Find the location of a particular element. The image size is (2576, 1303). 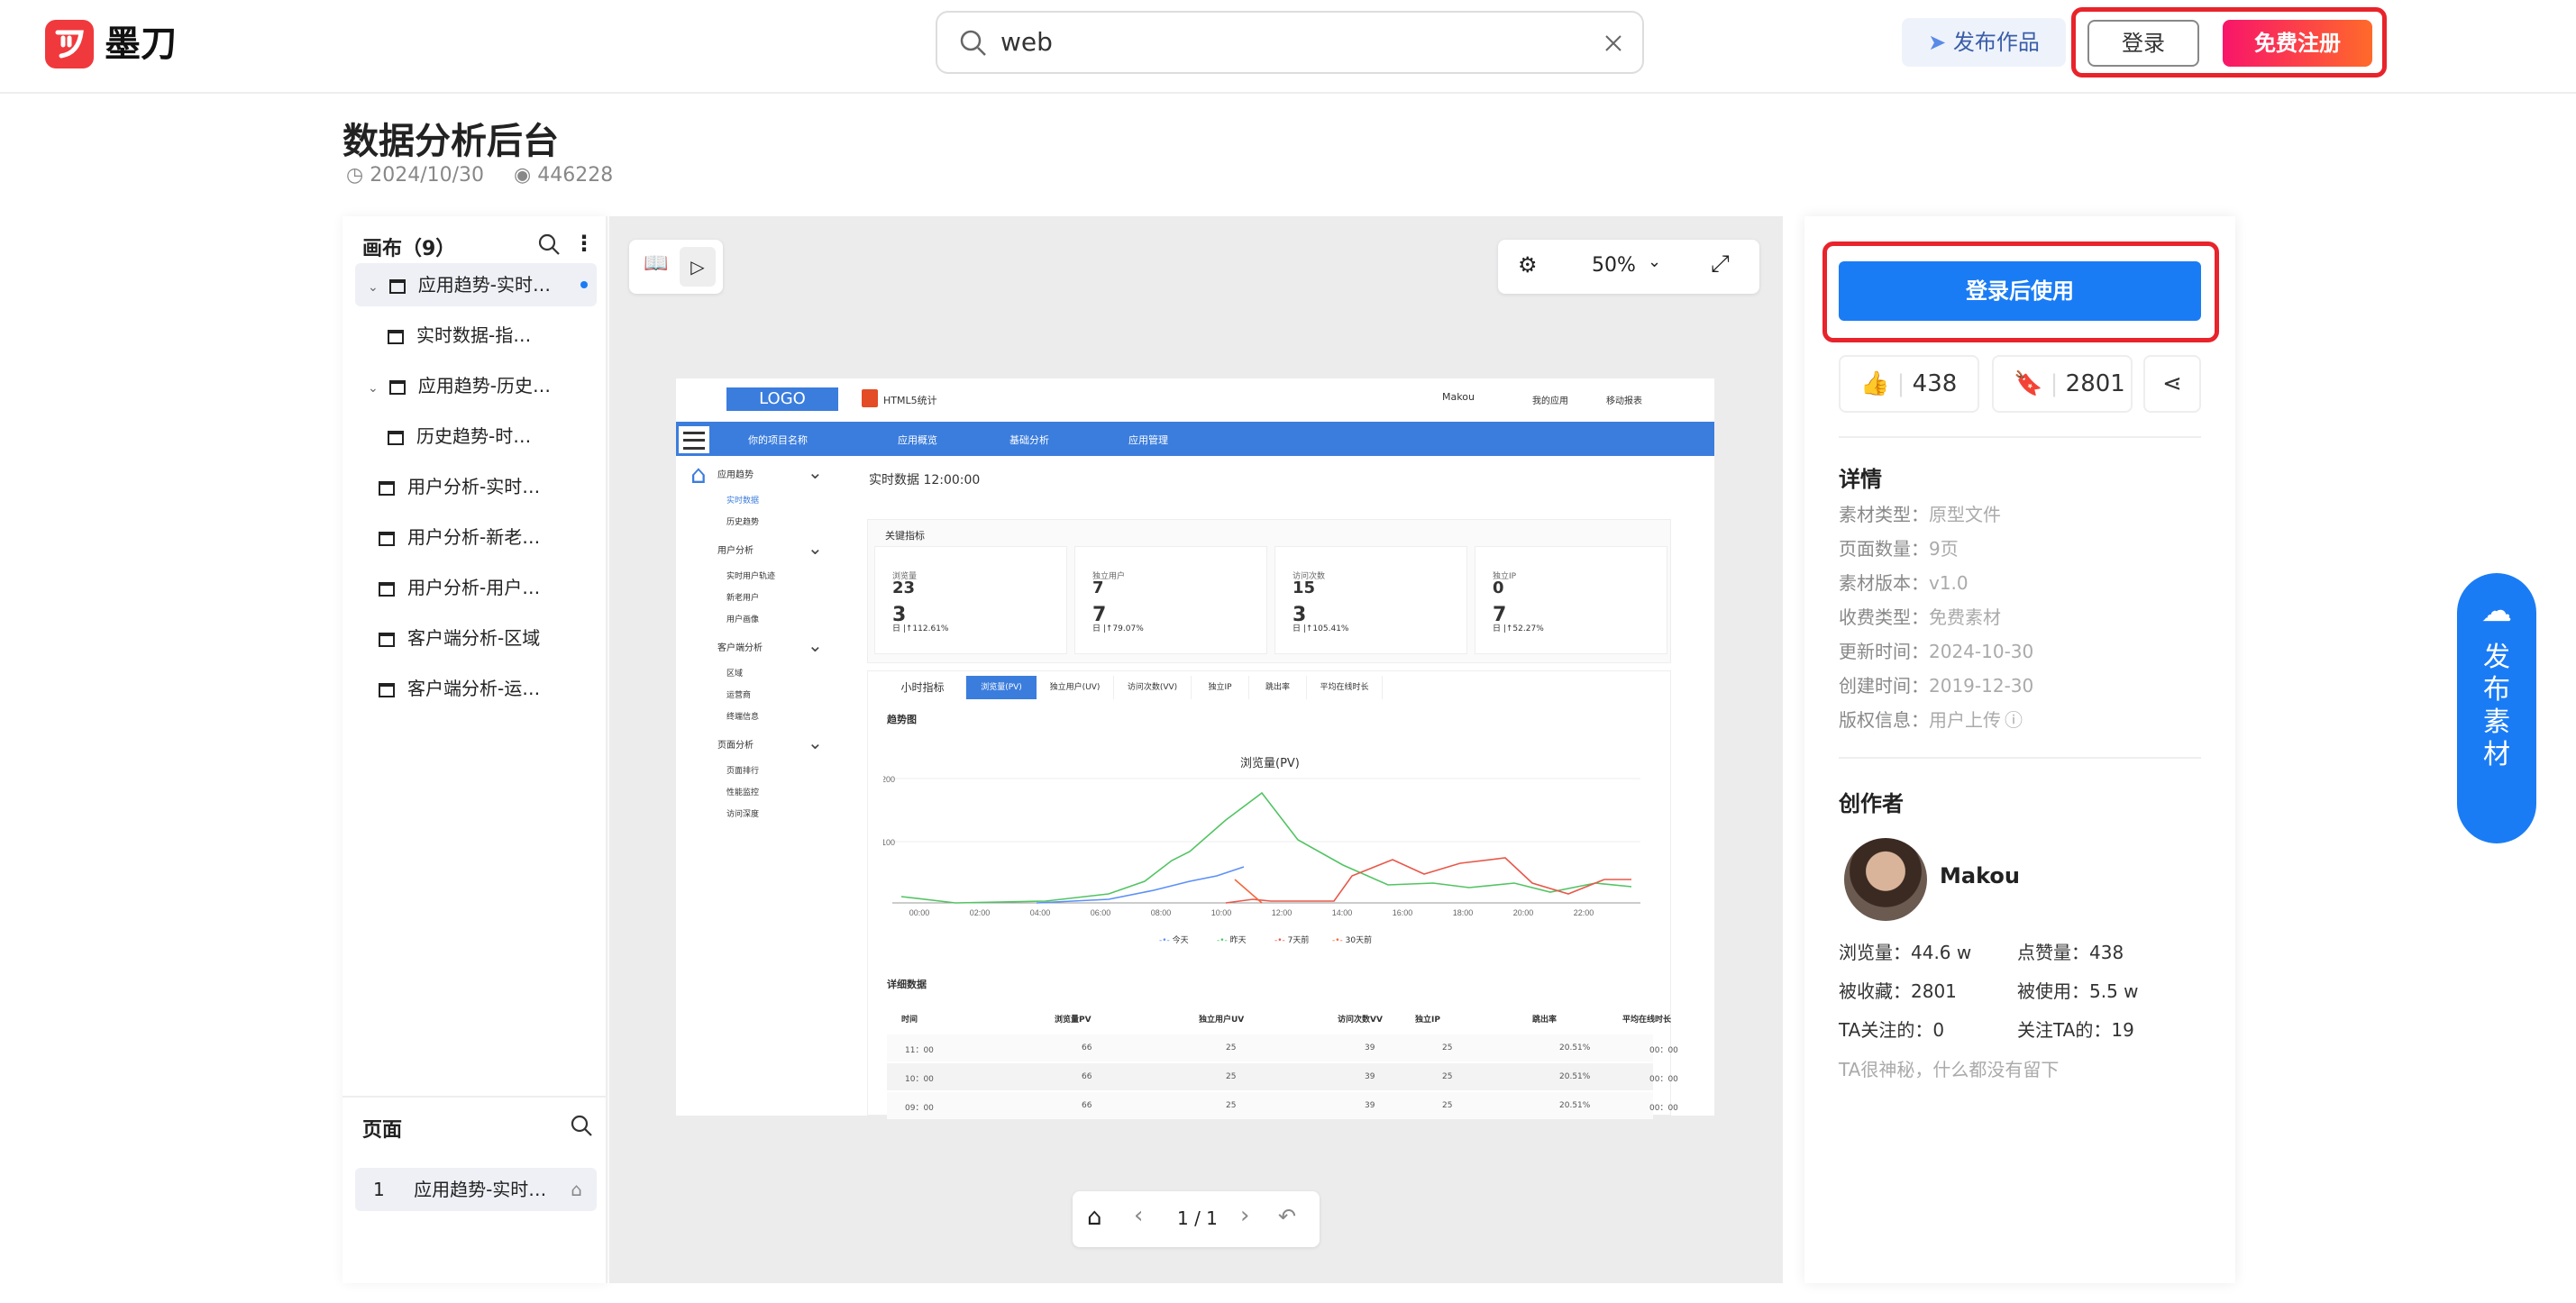

avatar is located at coordinates (1885, 879).